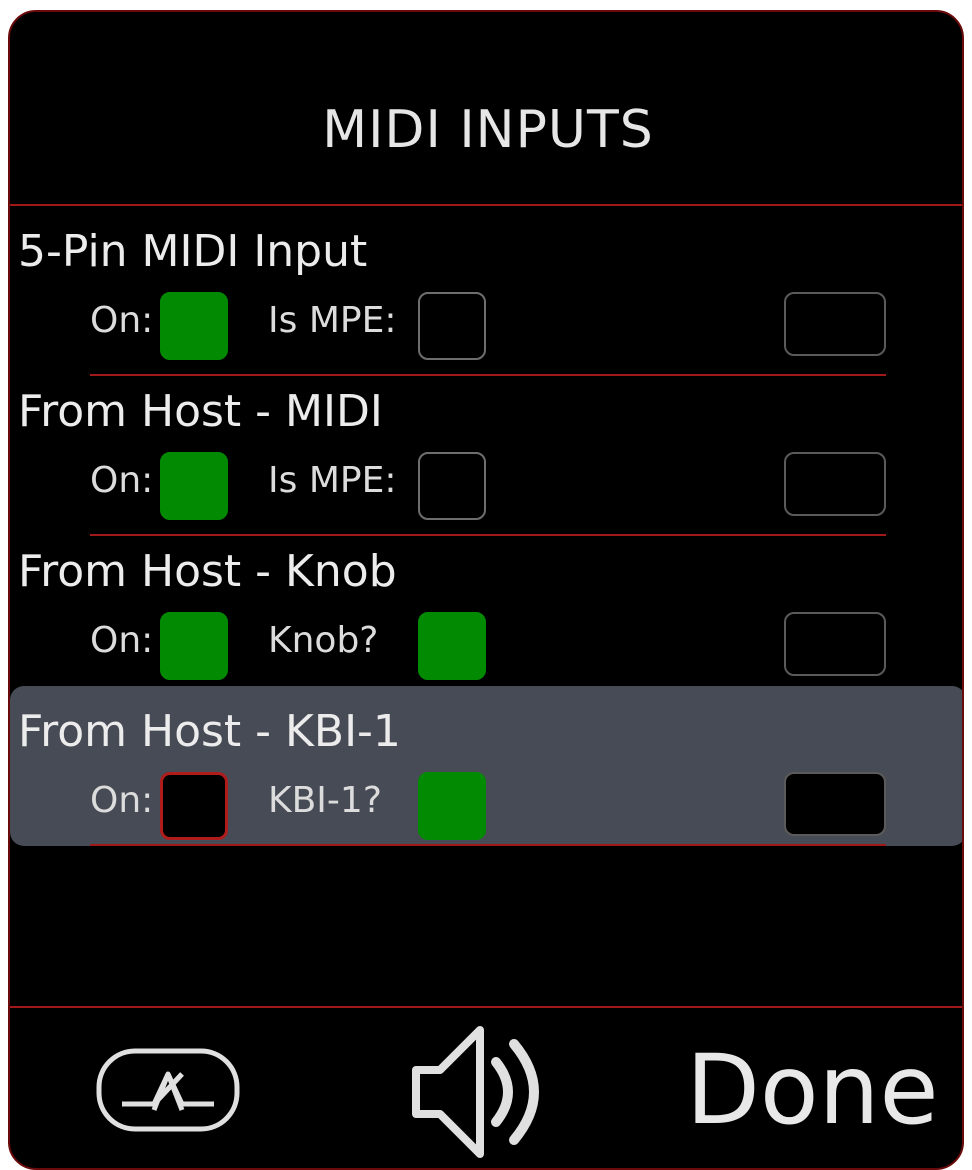  What do you see at coordinates (486, 205) in the screenshot?
I see `header-divider` at bounding box center [486, 205].